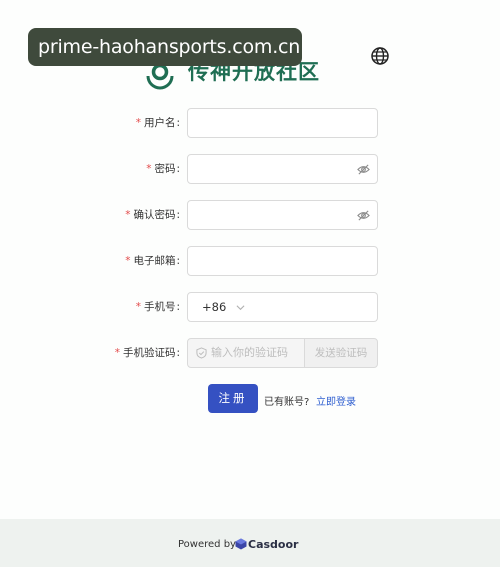 The height and width of the screenshot is (567, 500). I want to click on password-label: * 密码:, so click(163, 169).